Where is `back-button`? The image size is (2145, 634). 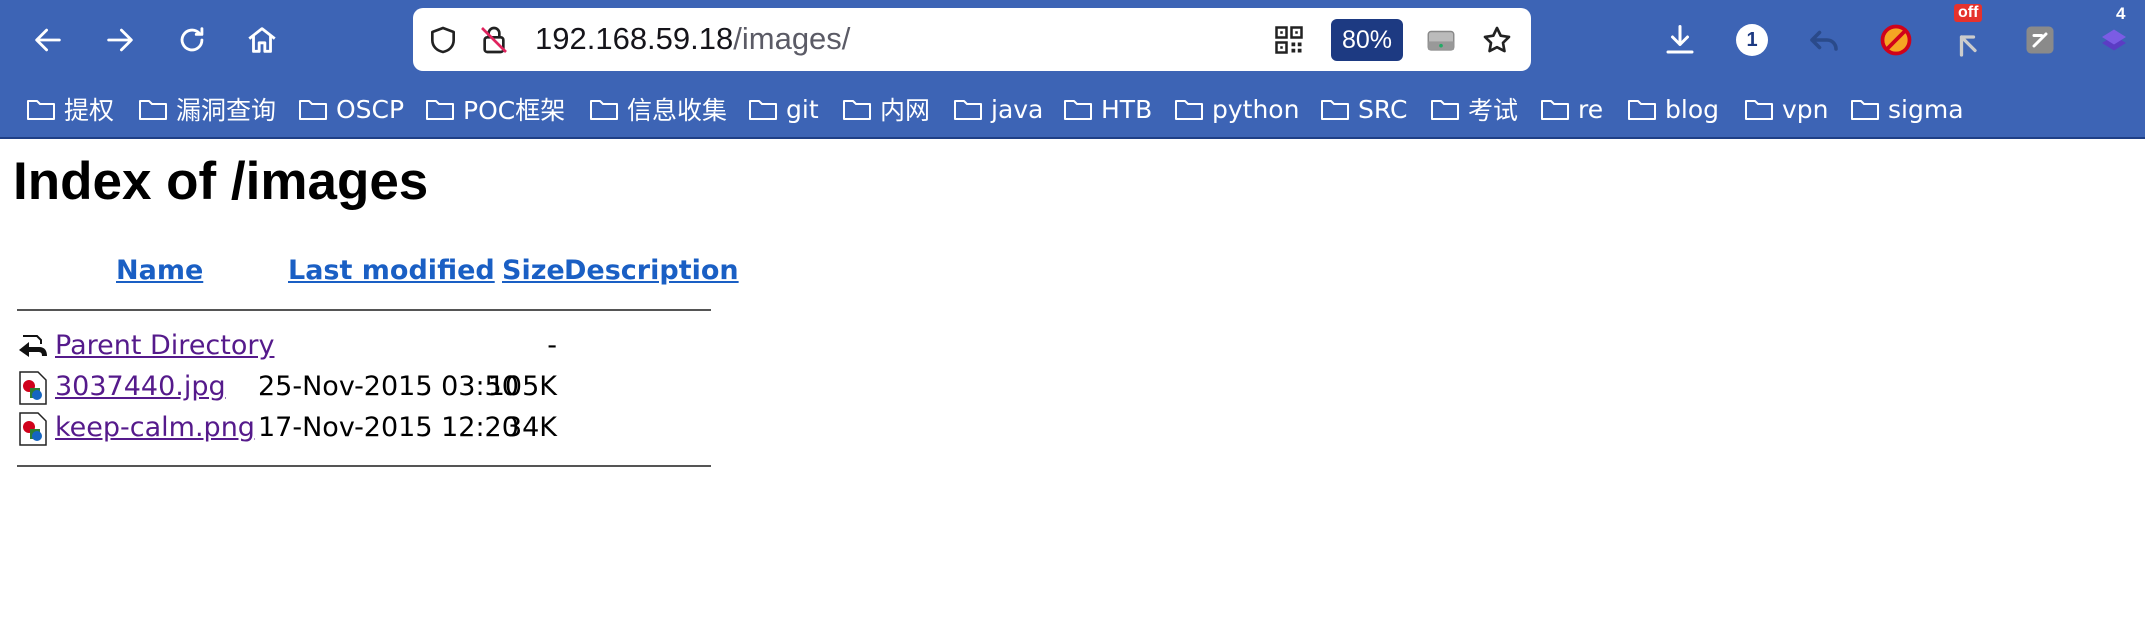
back-button is located at coordinates (48, 40).